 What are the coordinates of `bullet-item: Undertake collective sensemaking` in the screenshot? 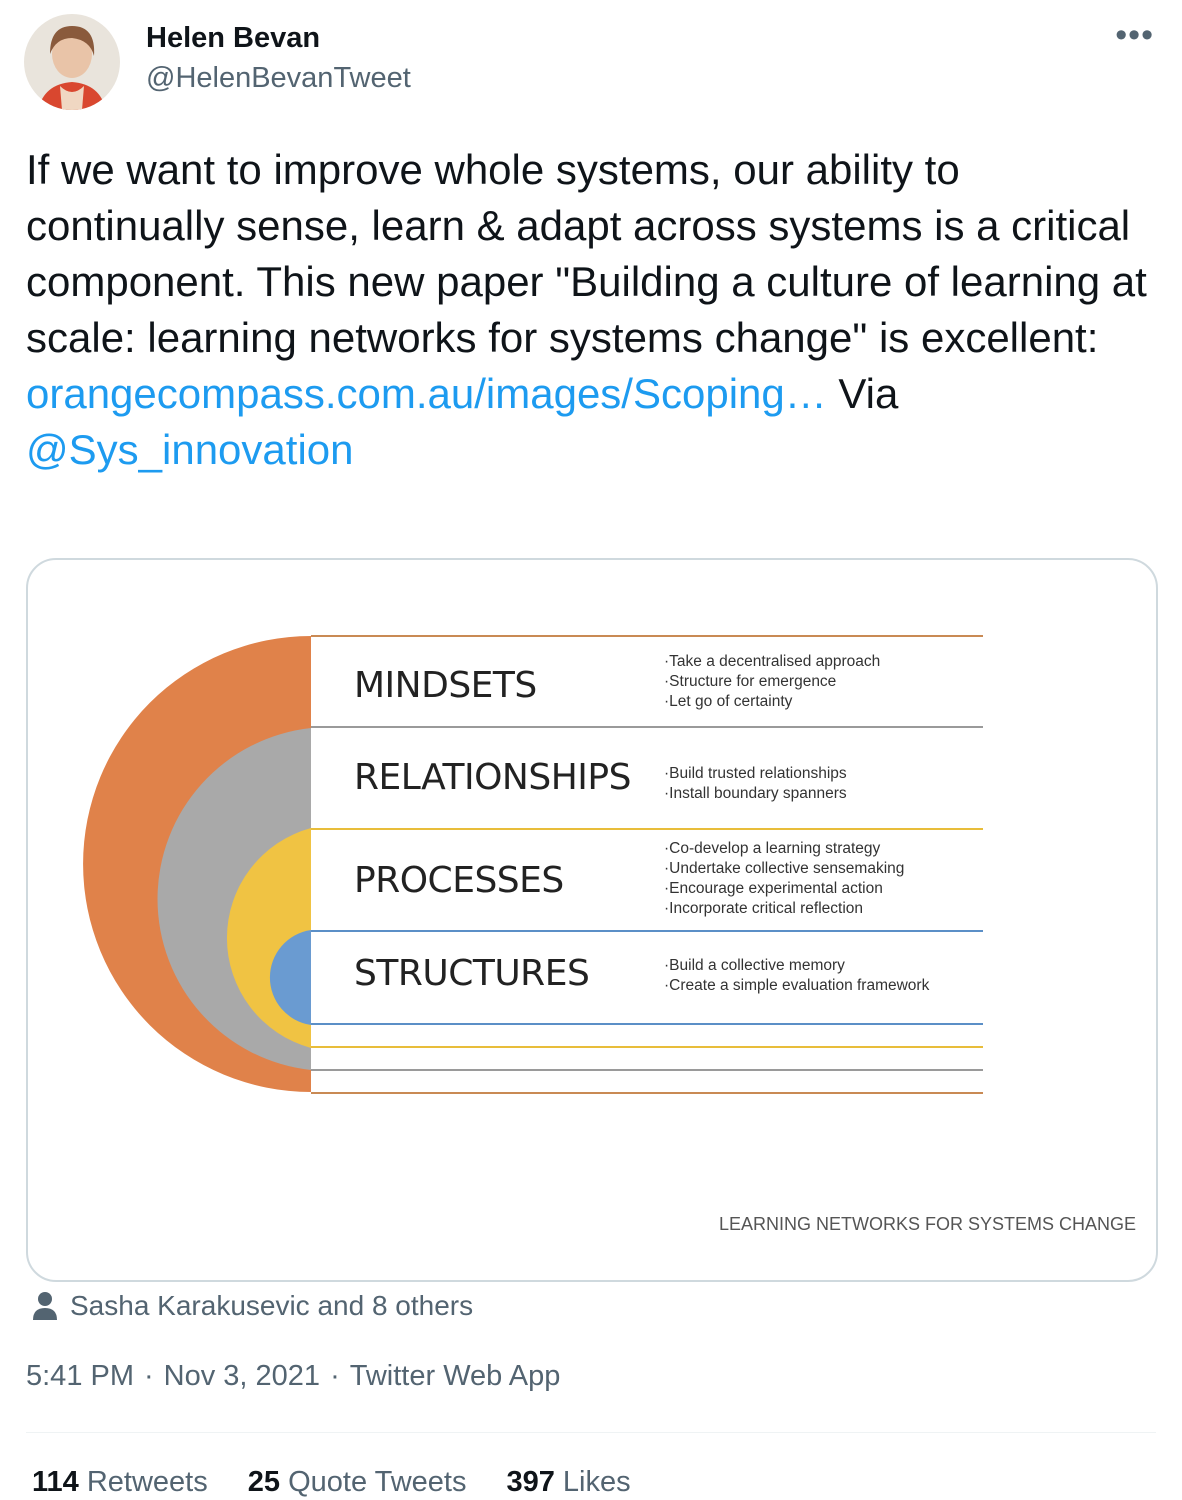 It's located at (784, 869).